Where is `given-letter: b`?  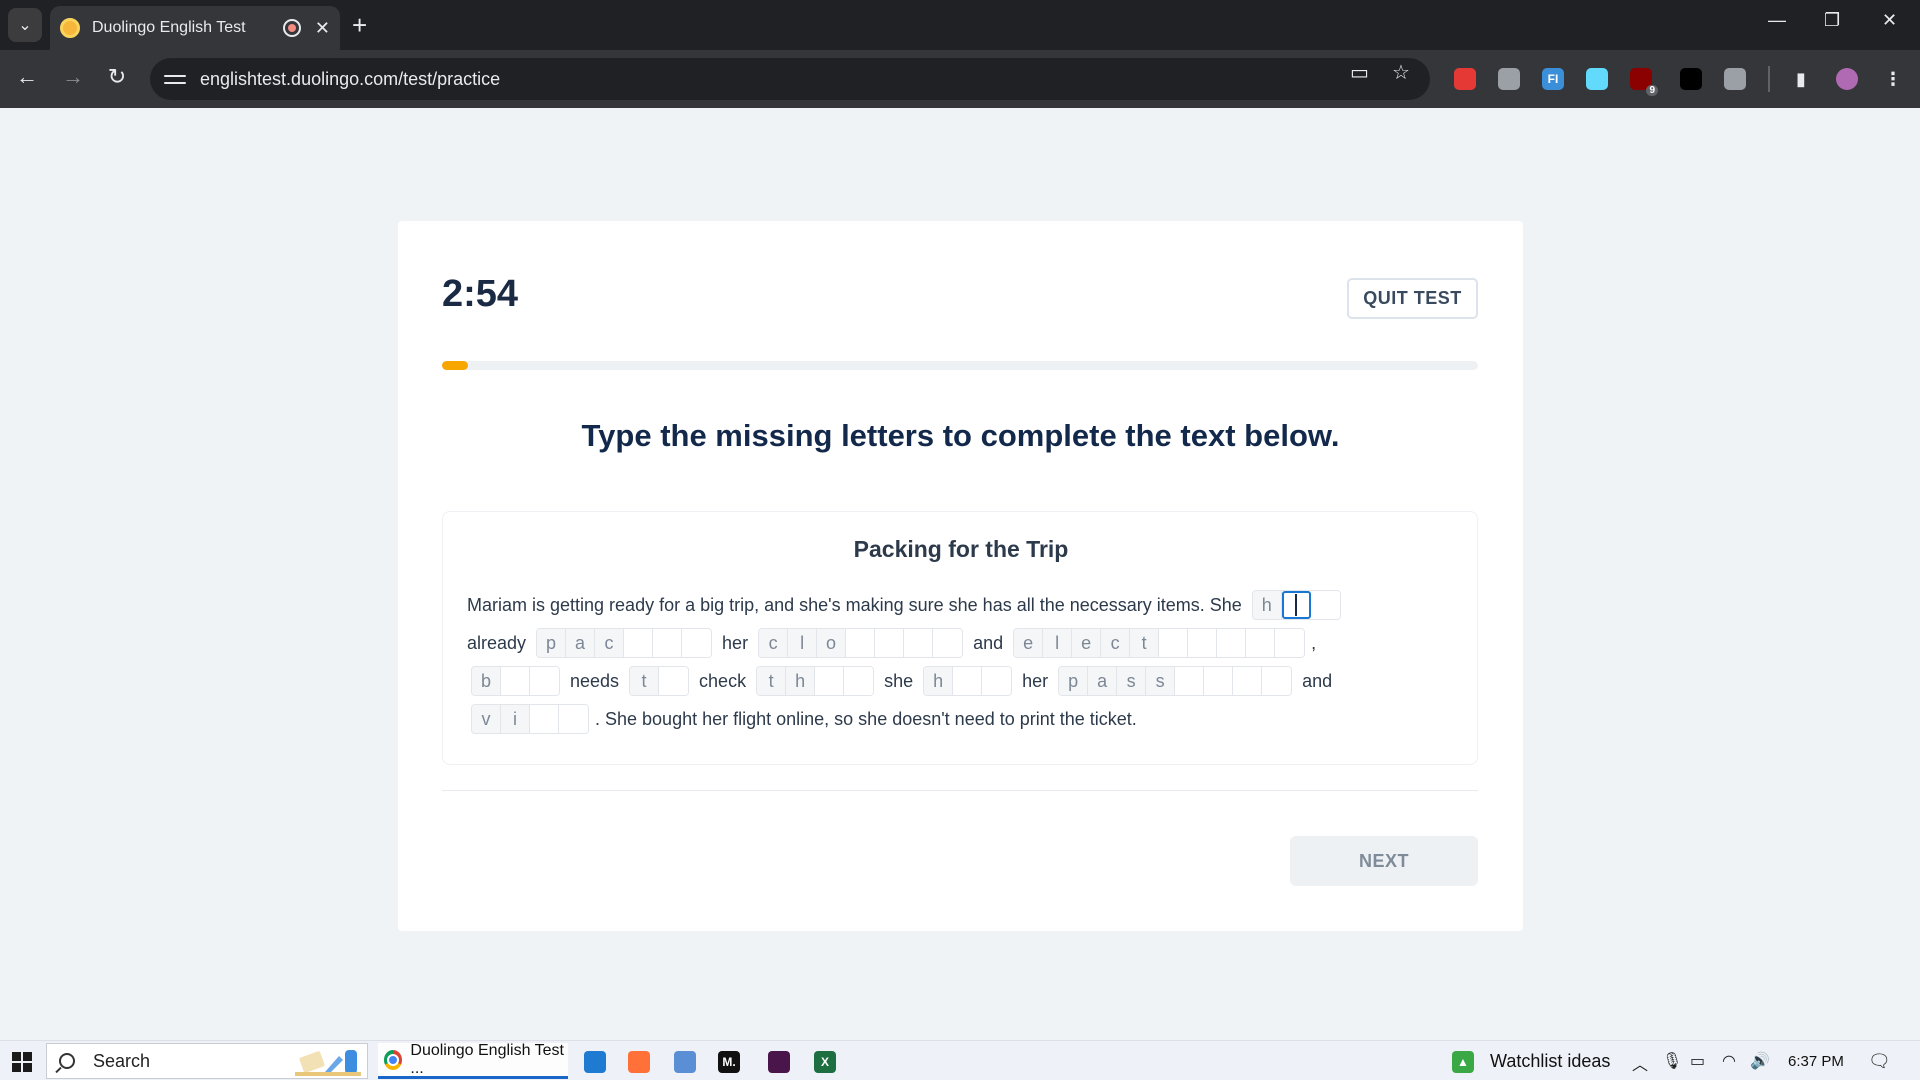 given-letter: b is located at coordinates (486, 681).